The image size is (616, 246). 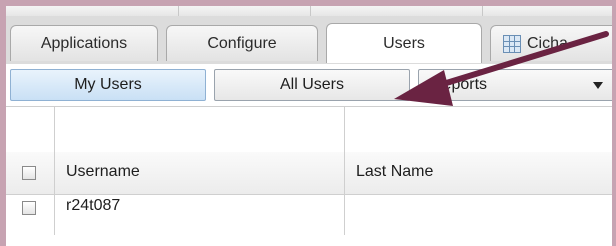 I want to click on all-users-button: All Users, so click(x=312, y=85).